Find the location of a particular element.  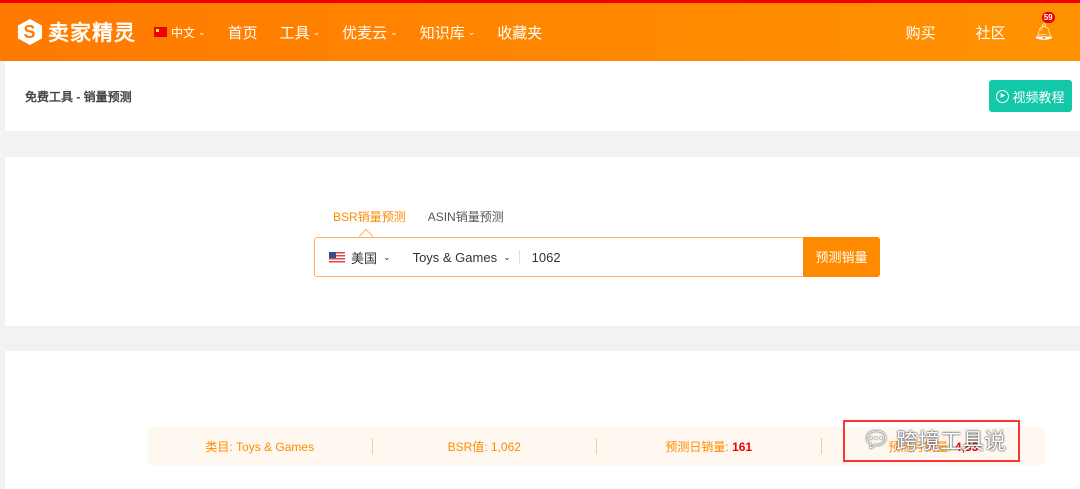

language-select: 中文 ⌄ is located at coordinates (180, 32).